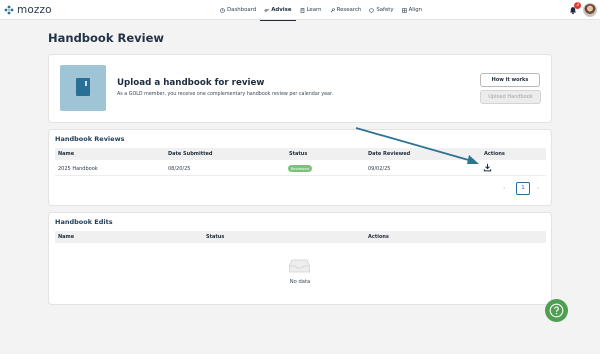  I want to click on nav-item-learn: Learn, so click(311, 10).